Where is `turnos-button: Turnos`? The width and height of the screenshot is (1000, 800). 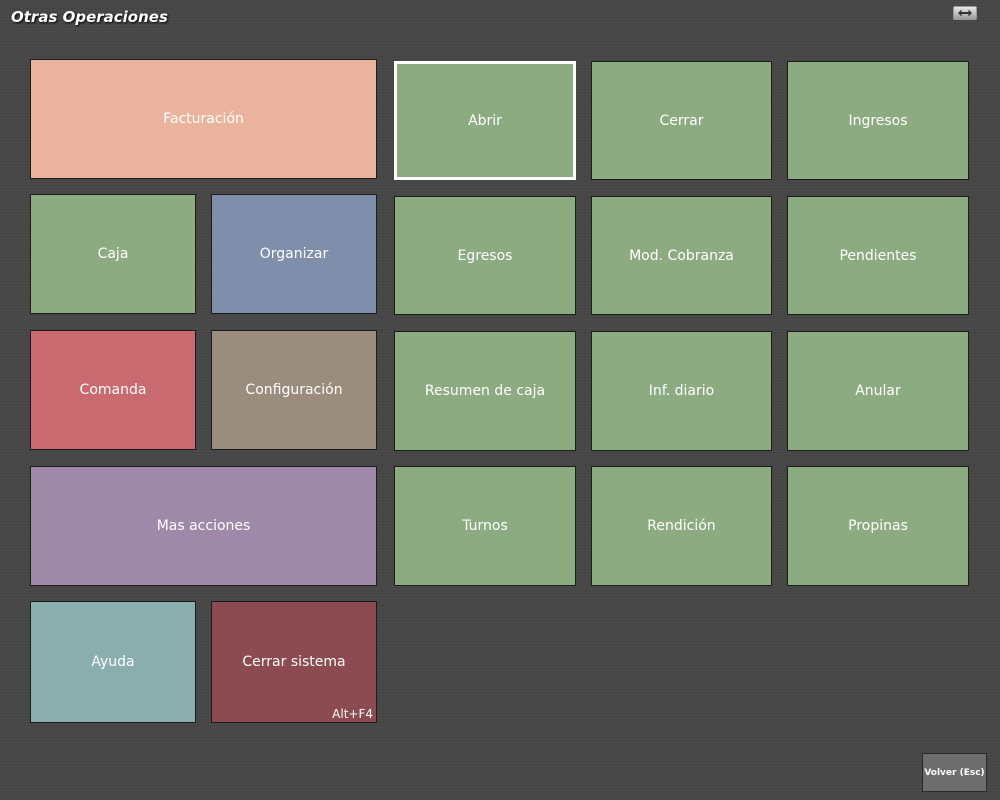 turnos-button: Turnos is located at coordinates (485, 526).